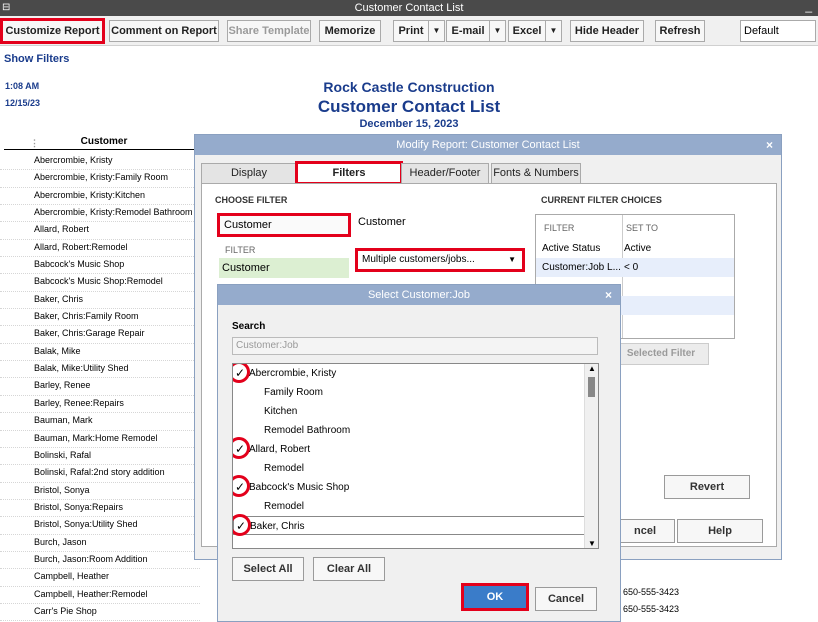 The image size is (818, 622). Describe the element at coordinates (100, 613) in the screenshot. I see `table-row: Carr's Pie Shop` at that location.